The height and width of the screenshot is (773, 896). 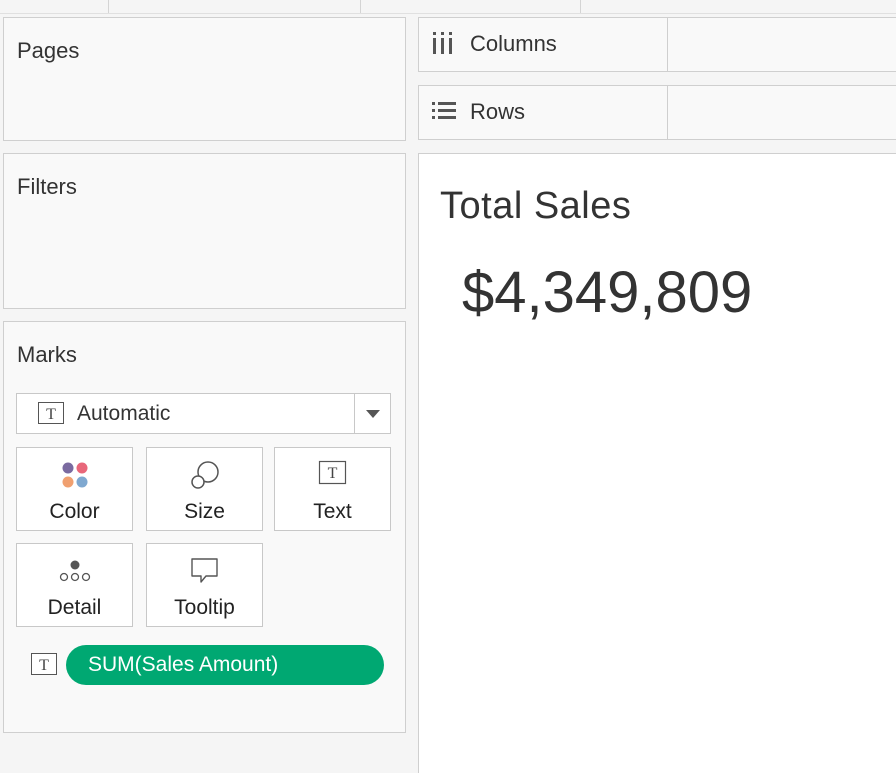 I want to click on detail-button: Detail, so click(x=74, y=585).